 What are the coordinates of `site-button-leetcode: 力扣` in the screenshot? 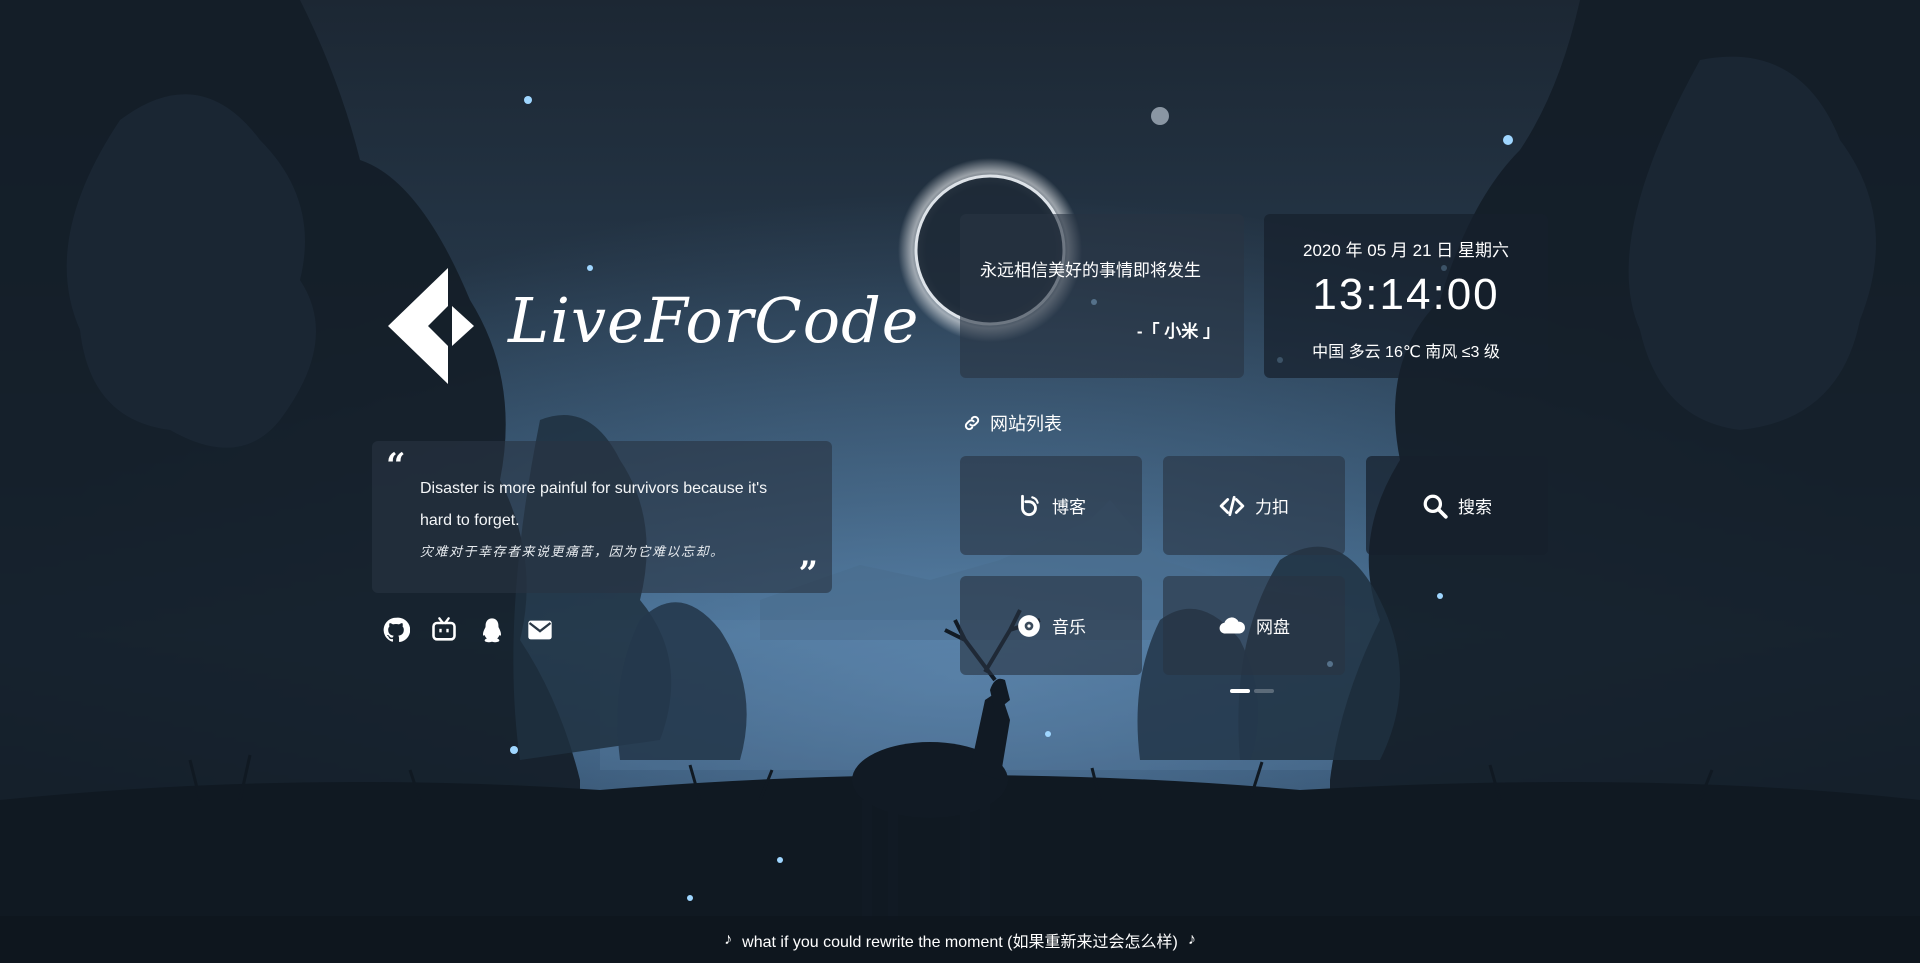 It's located at (1254, 505).